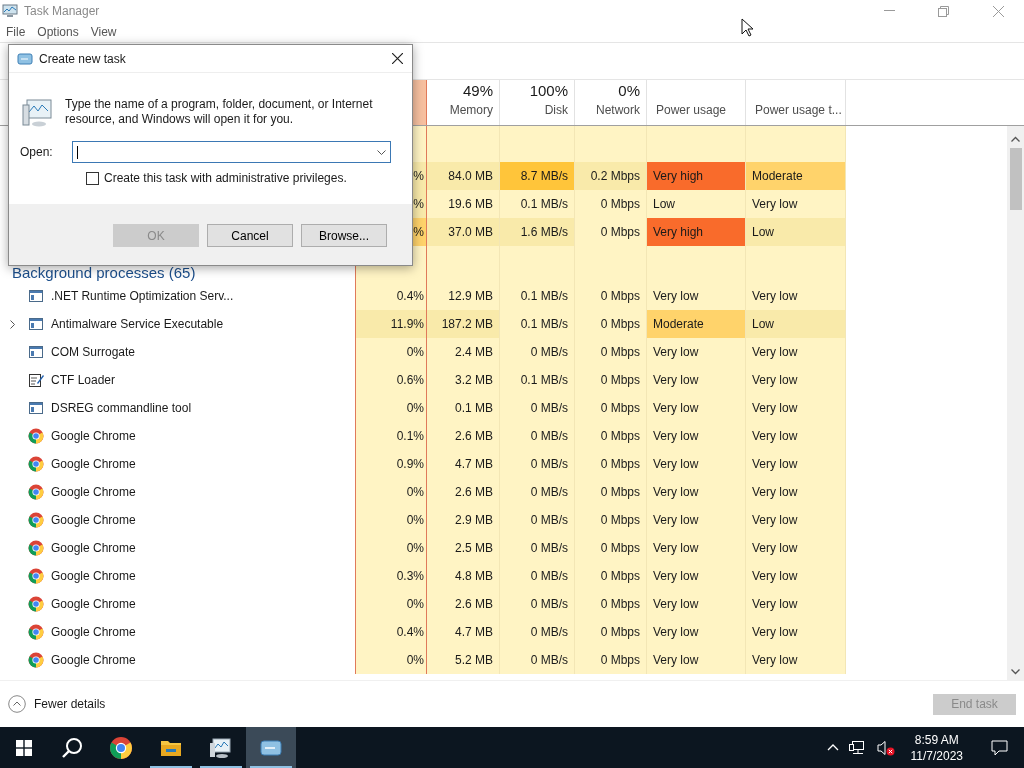 This screenshot has width=1024, height=768. I want to click on notification-icon, so click(999, 747).